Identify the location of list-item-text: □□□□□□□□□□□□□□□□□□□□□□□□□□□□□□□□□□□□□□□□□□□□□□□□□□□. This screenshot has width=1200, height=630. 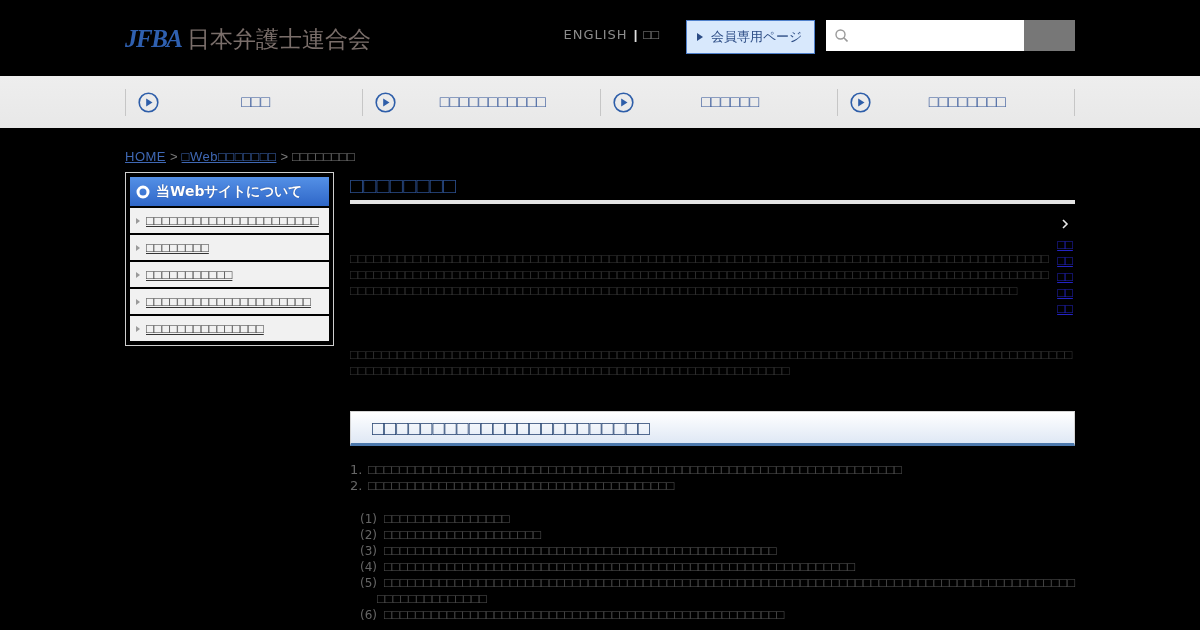
(584, 614).